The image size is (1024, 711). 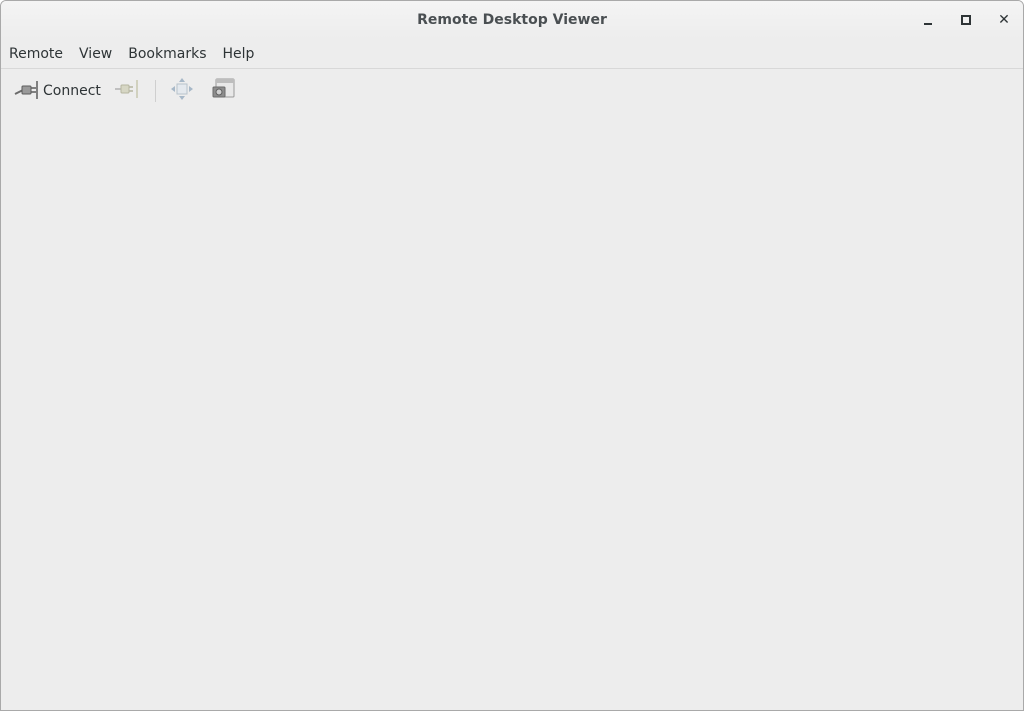 I want to click on menu-help: Help, so click(x=238, y=53).